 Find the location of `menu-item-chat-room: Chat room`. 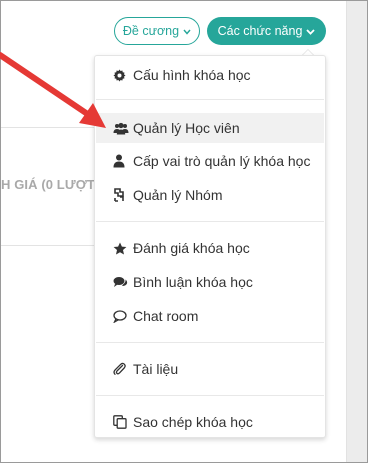

menu-item-chat-room: Chat room is located at coordinates (210, 316).